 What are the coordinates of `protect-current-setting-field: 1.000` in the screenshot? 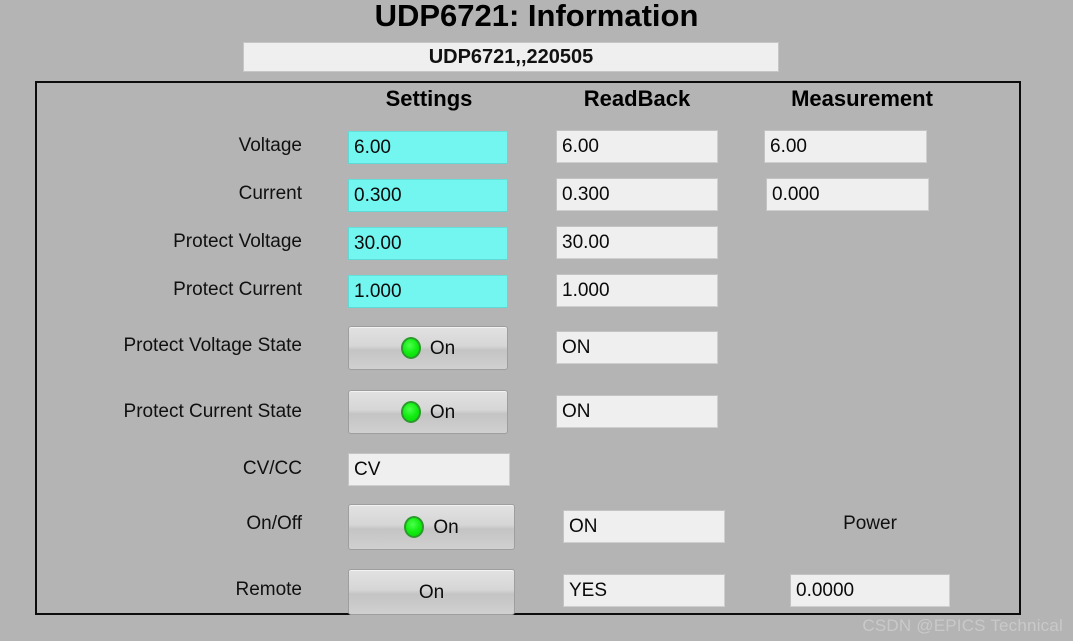 It's located at (428, 291).